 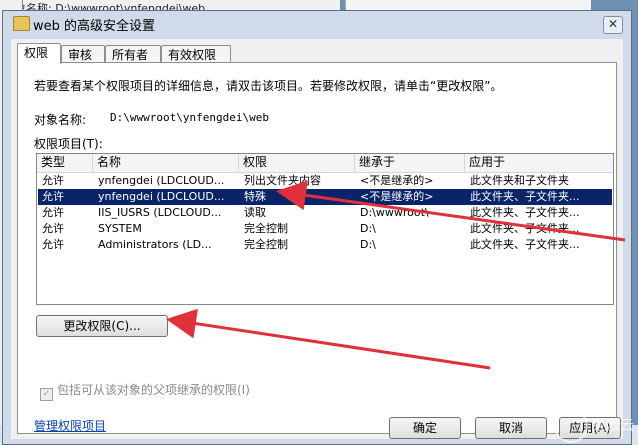 What do you see at coordinates (425, 428) in the screenshot?
I see `ok-button: 确定` at bounding box center [425, 428].